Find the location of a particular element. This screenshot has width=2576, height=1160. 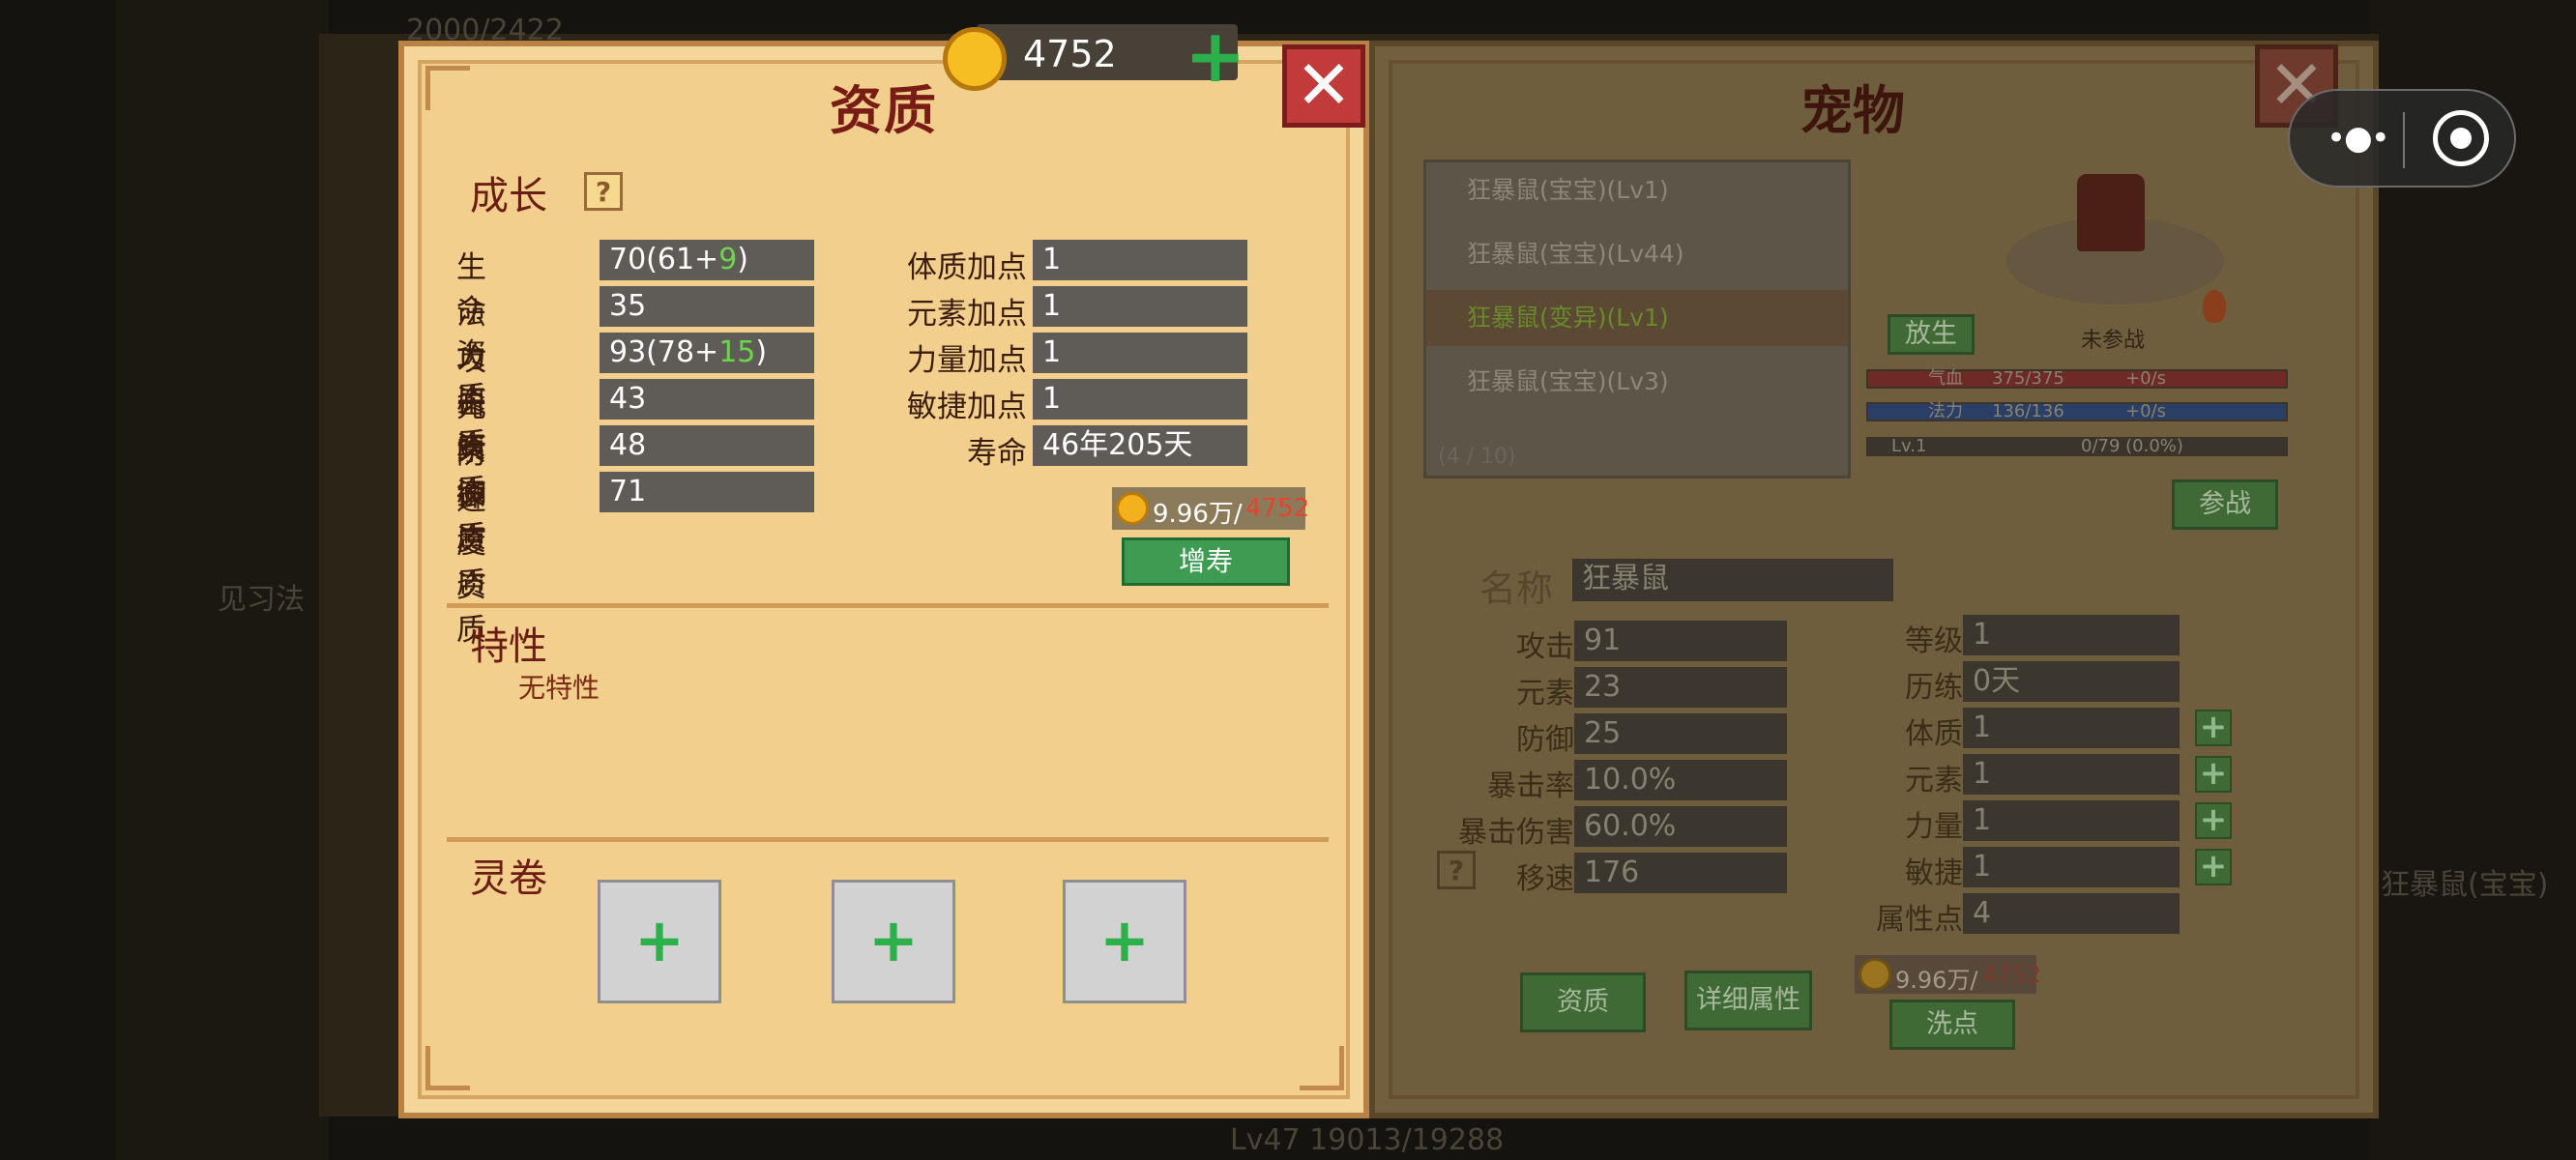

pet-stat-row: 等级 1 is located at coordinates (2018, 638).